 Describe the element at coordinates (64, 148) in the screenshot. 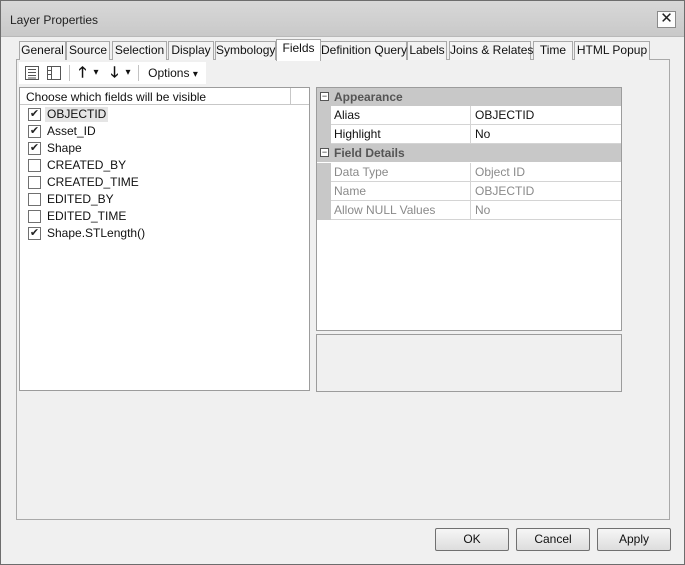

I see `field-label: Shape` at that location.